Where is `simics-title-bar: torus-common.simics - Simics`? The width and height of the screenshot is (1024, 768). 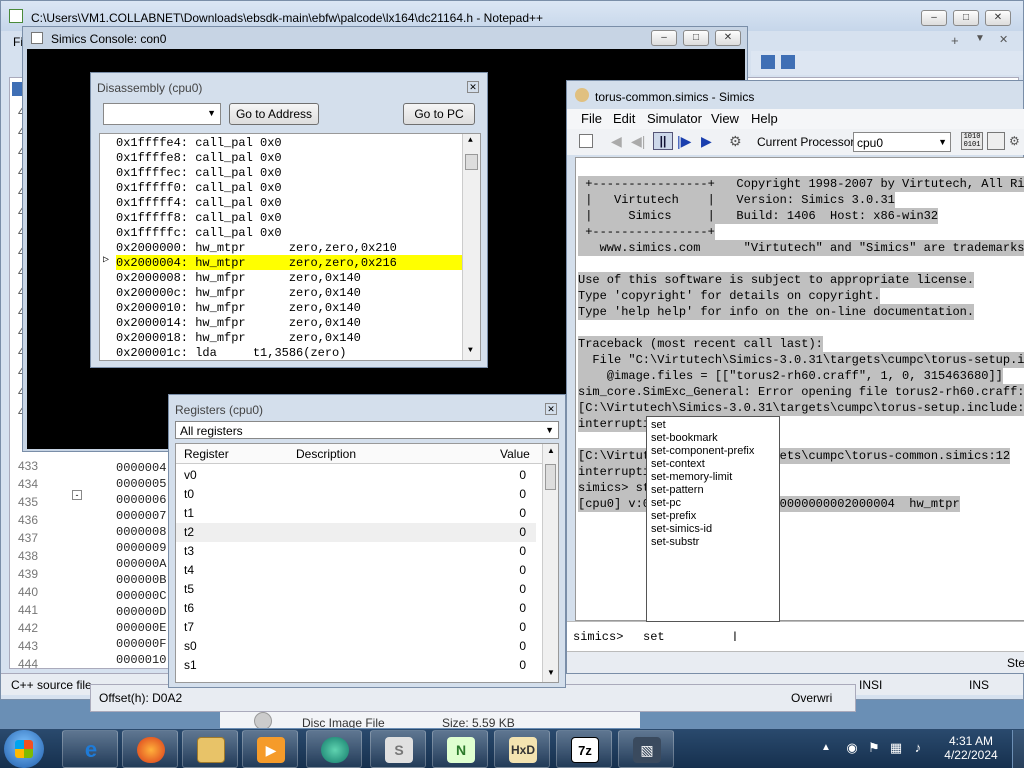
simics-title-bar: torus-common.simics - Simics is located at coordinates (795, 95).